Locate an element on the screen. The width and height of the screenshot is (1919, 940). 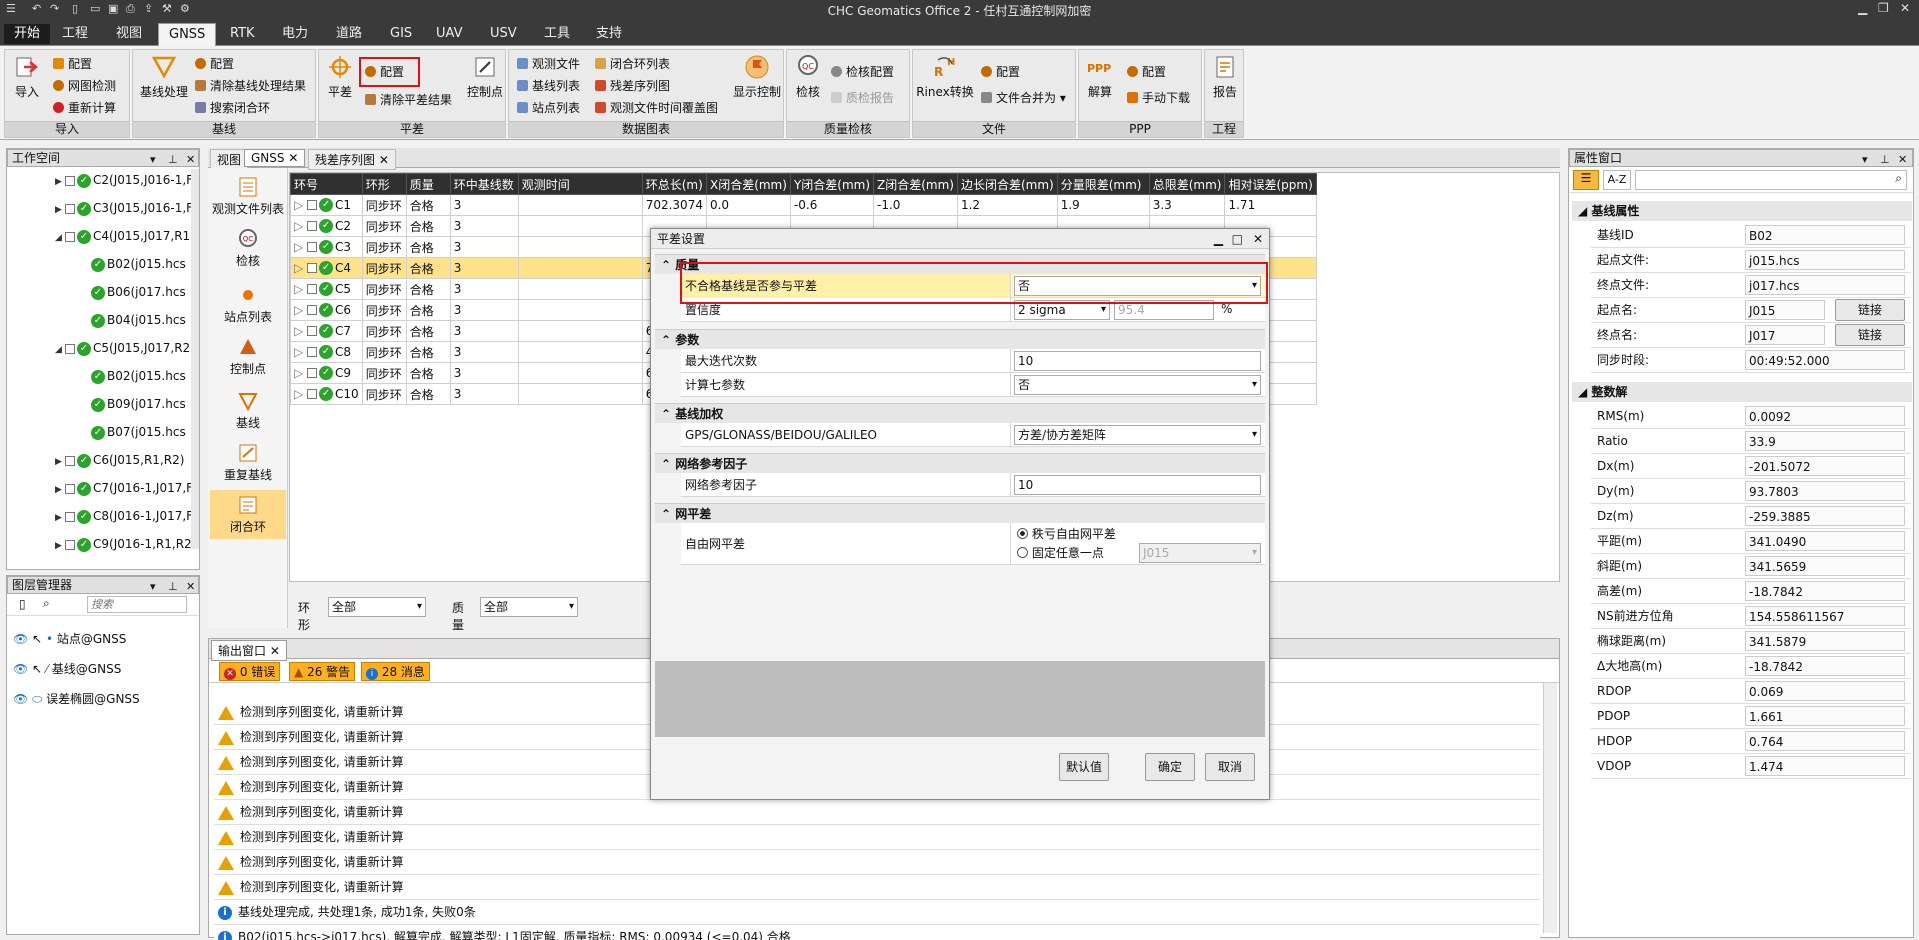
tree-item: ✓ B09(j017.hcs is located at coordinates (138, 404).